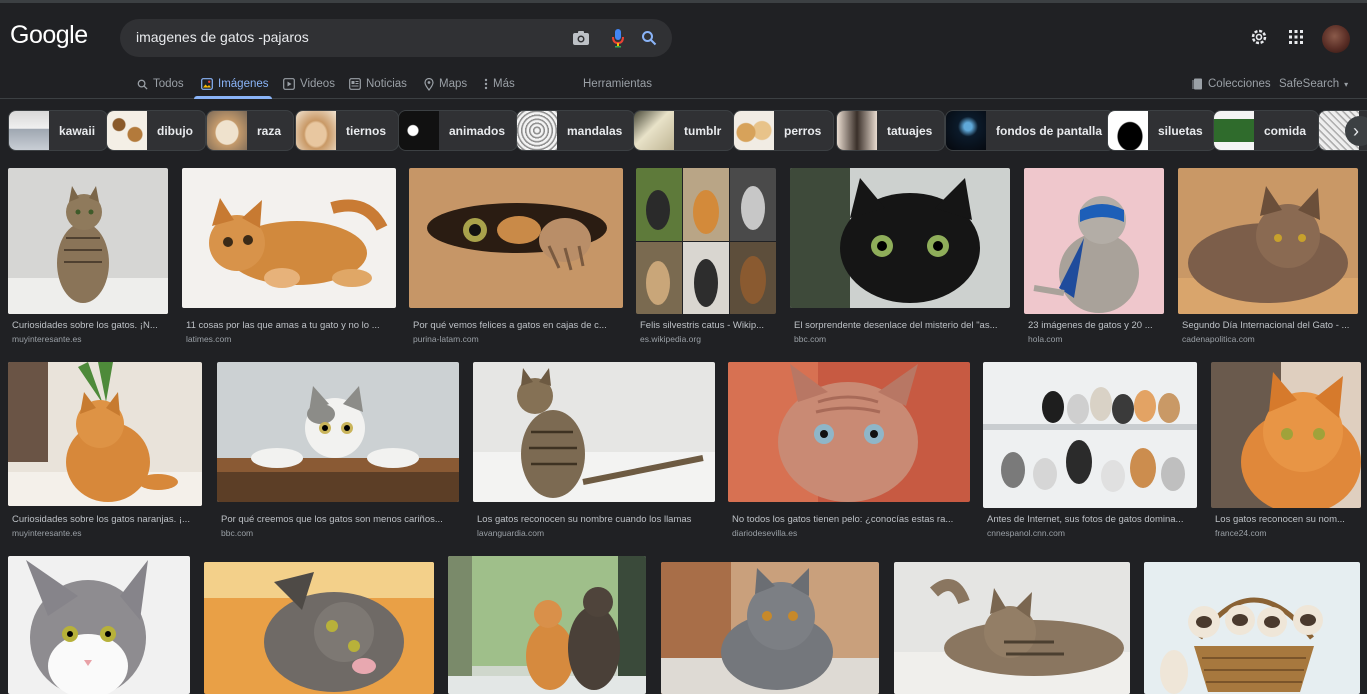 The image size is (1367, 694). Describe the element at coordinates (222, 37) in the screenshot. I see `search-input: imagenes de gatos -pajaros` at that location.